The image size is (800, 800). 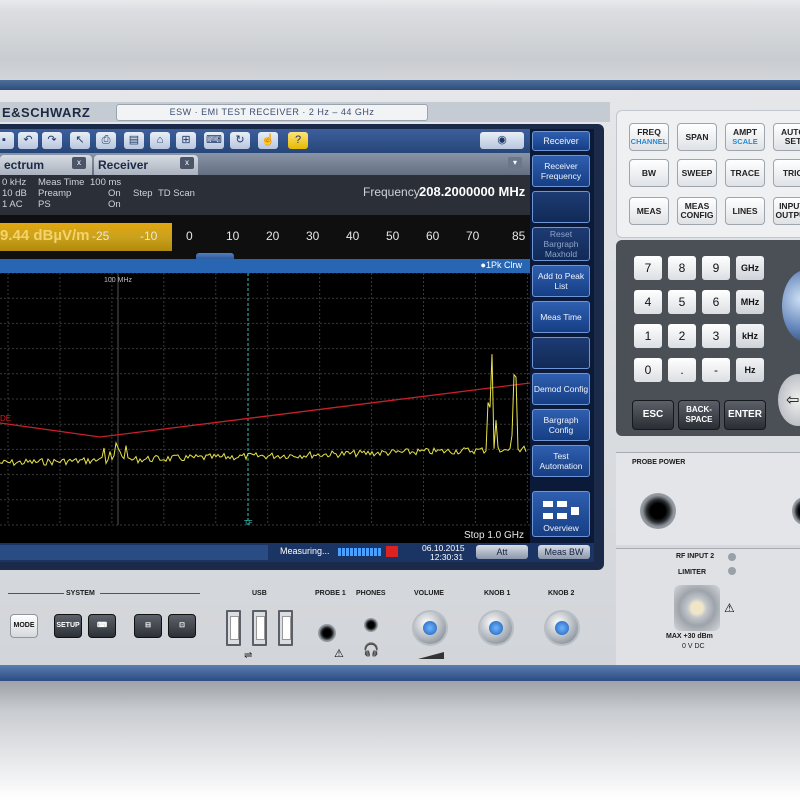 What do you see at coordinates (148, 626) in the screenshot?
I see `display-toggle-key: ⊟` at bounding box center [148, 626].